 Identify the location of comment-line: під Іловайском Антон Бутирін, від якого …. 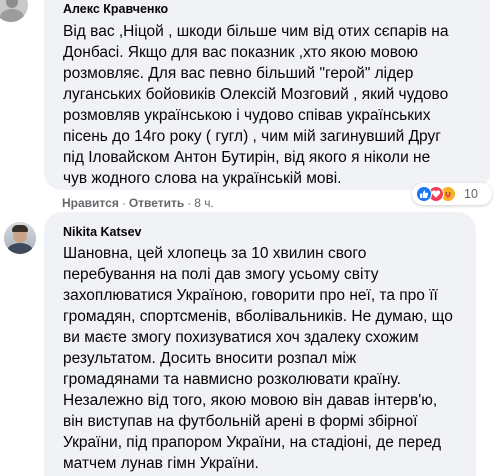
(247, 157).